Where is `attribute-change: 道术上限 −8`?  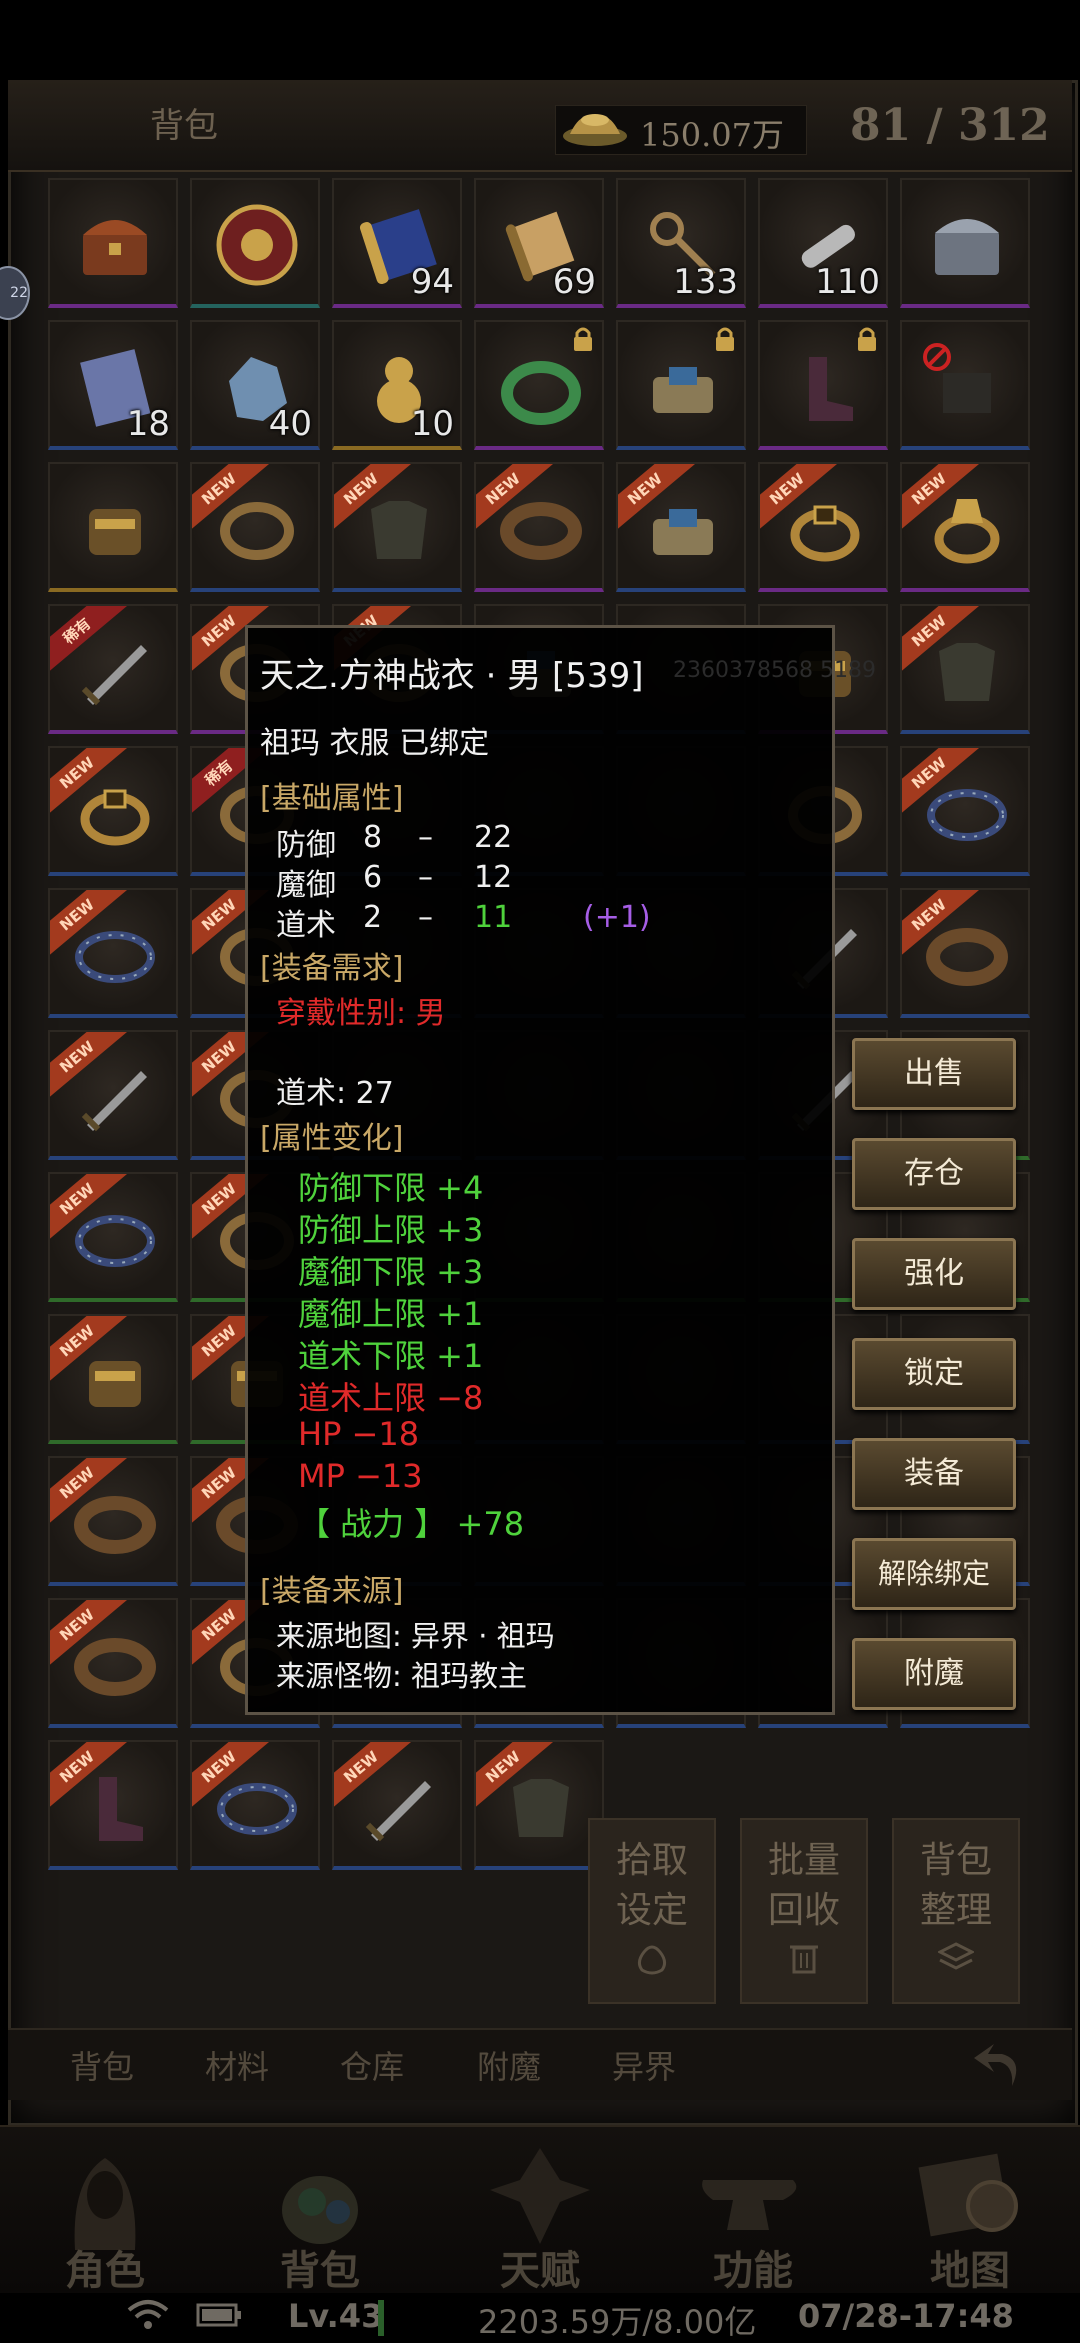
attribute-change: 道术上限 −8 is located at coordinates (391, 1398).